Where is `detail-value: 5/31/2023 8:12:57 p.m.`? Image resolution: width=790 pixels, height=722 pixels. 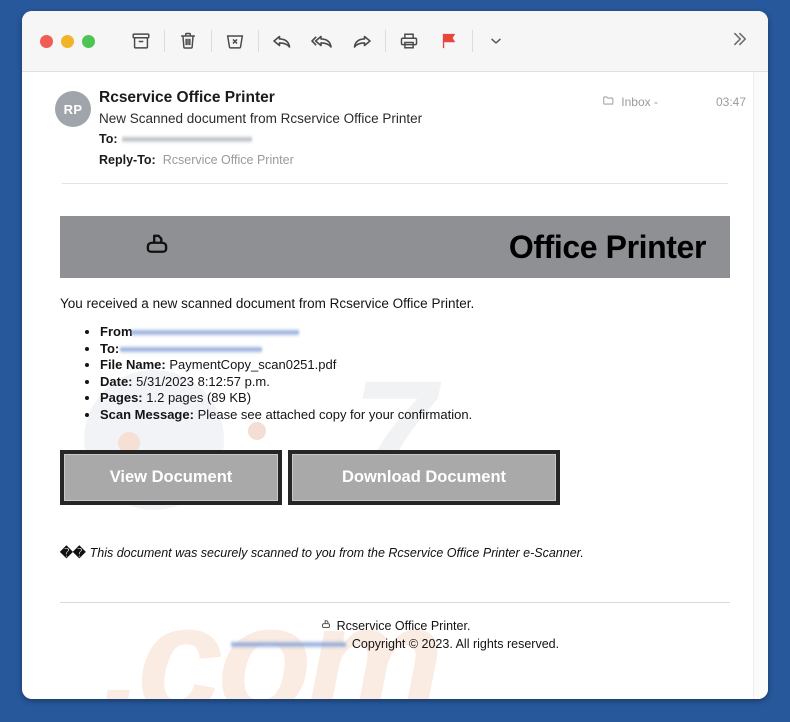 detail-value: 5/31/2023 8:12:57 p.m. is located at coordinates (203, 381).